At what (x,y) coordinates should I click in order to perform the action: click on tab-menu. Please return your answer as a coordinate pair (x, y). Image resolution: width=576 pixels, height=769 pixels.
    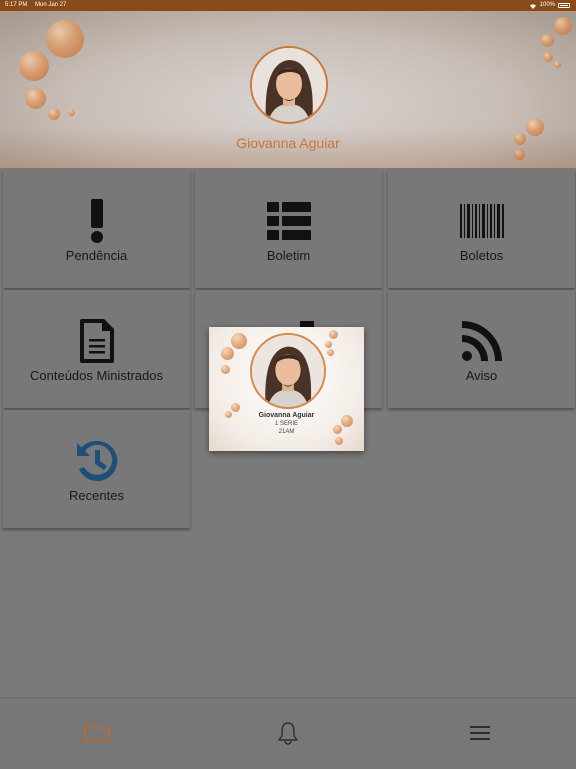
    Looking at the image, I should click on (480, 733).